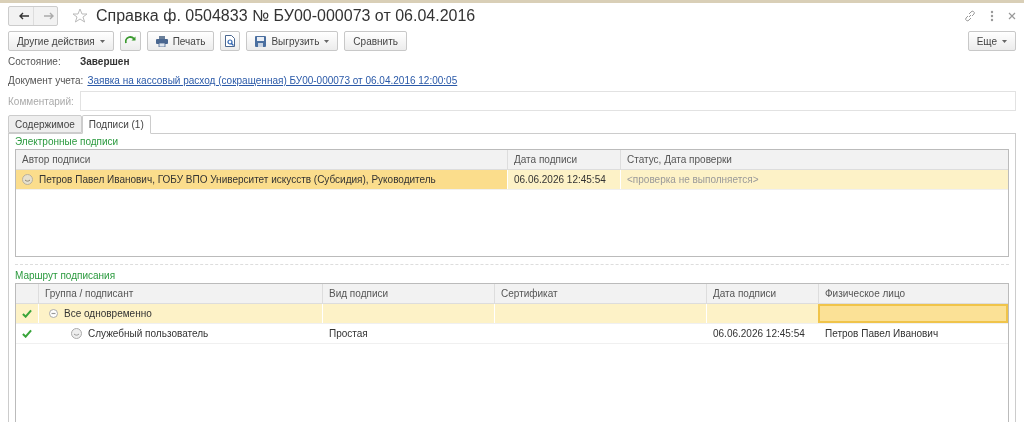 The image size is (1024, 425). I want to click on collapse-icon, so click(53, 313).